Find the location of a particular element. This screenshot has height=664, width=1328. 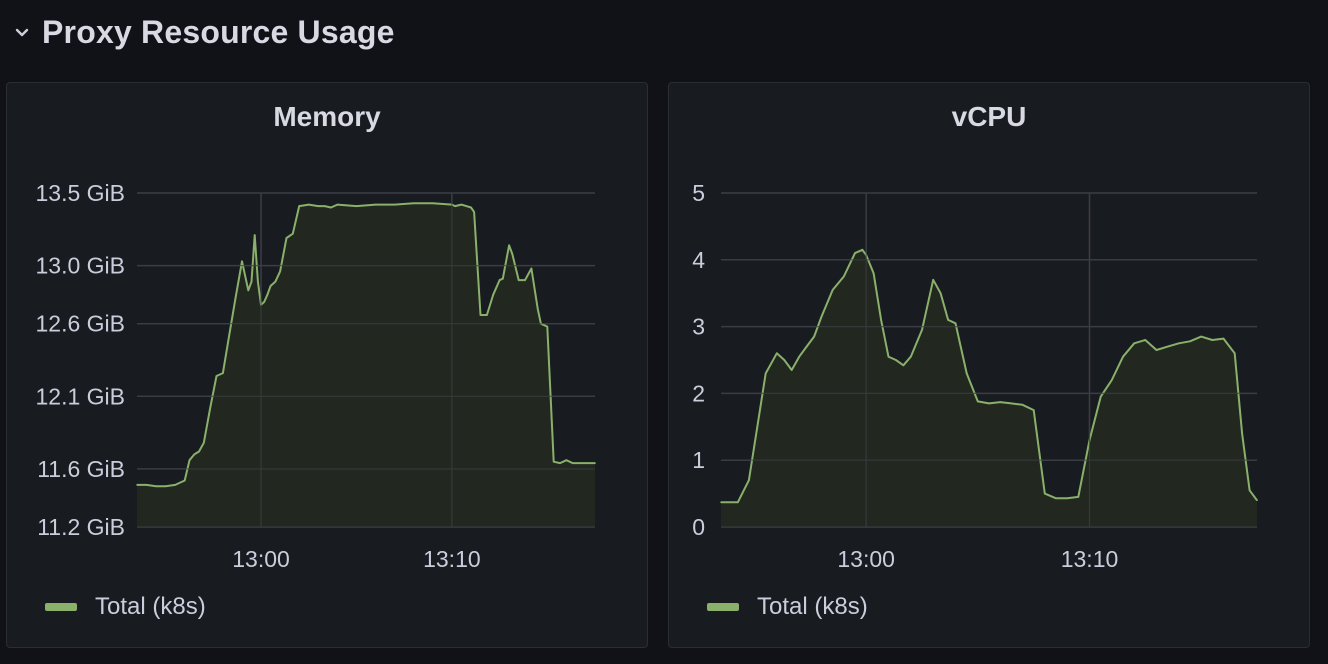

y-tick-label: 11.2 GiB is located at coordinates (81, 527).